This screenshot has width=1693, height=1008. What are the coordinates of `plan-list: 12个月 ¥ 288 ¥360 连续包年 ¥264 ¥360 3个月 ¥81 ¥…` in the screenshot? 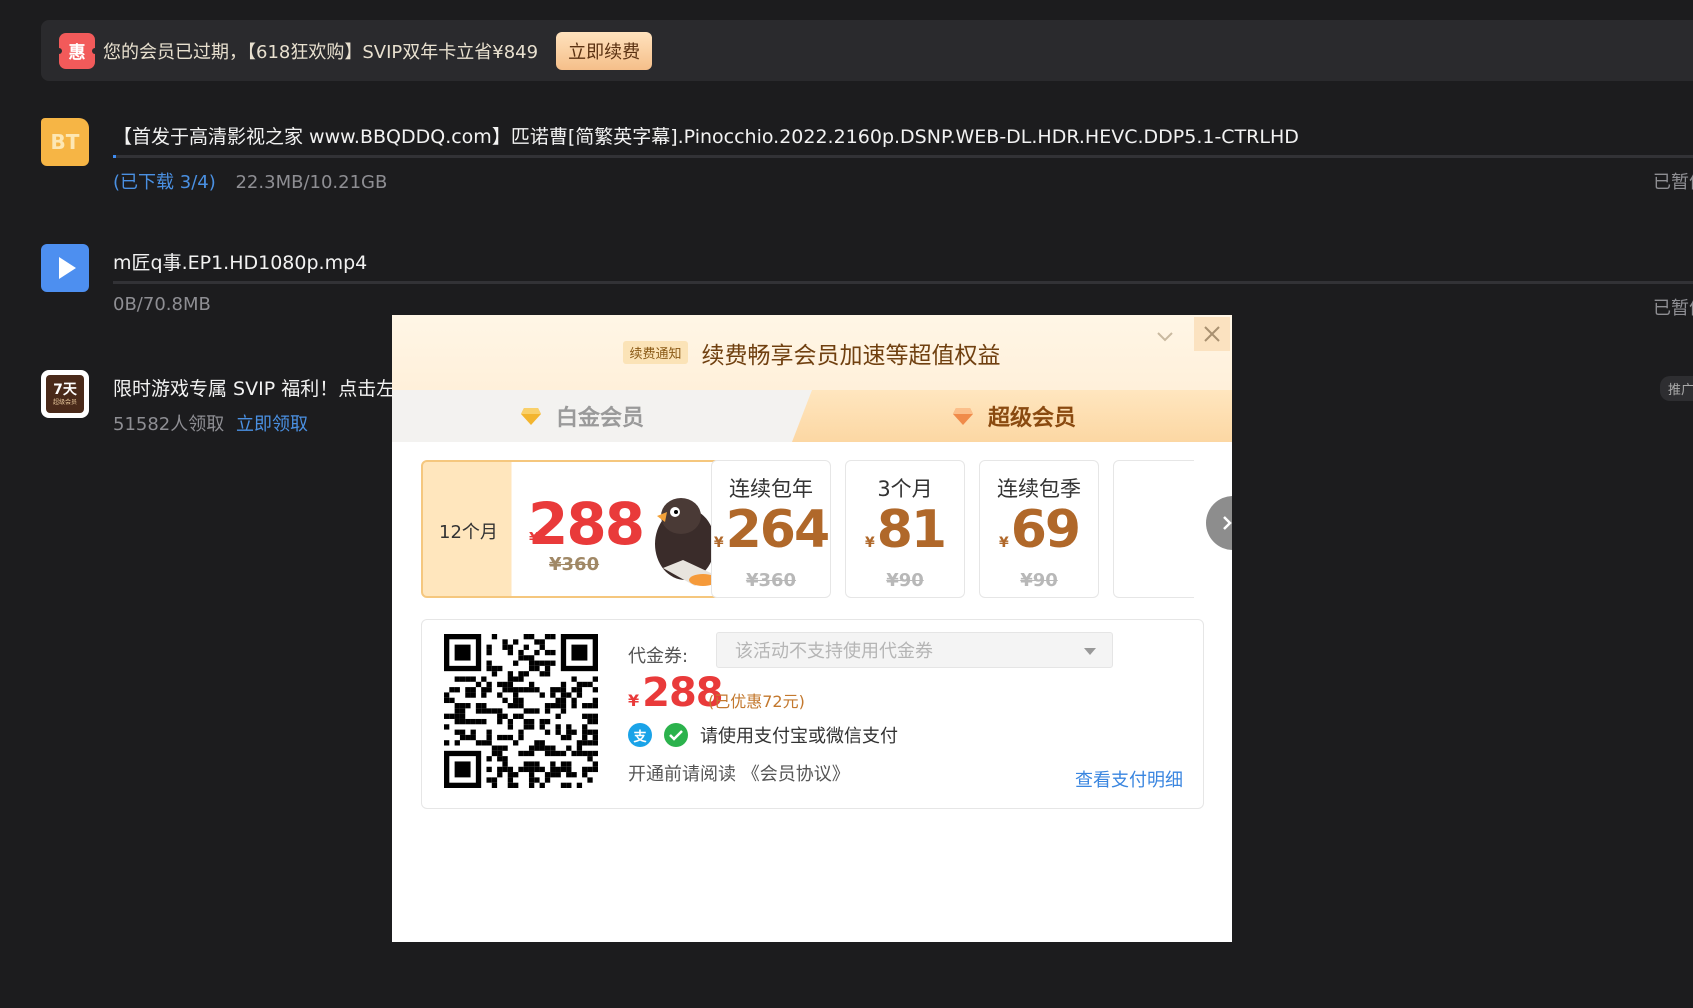 It's located at (807, 530).